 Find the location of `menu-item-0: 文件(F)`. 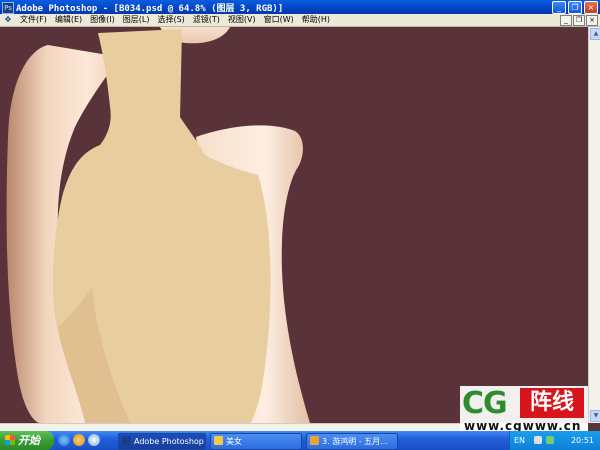

menu-item-0: 文件(F) is located at coordinates (33, 20).